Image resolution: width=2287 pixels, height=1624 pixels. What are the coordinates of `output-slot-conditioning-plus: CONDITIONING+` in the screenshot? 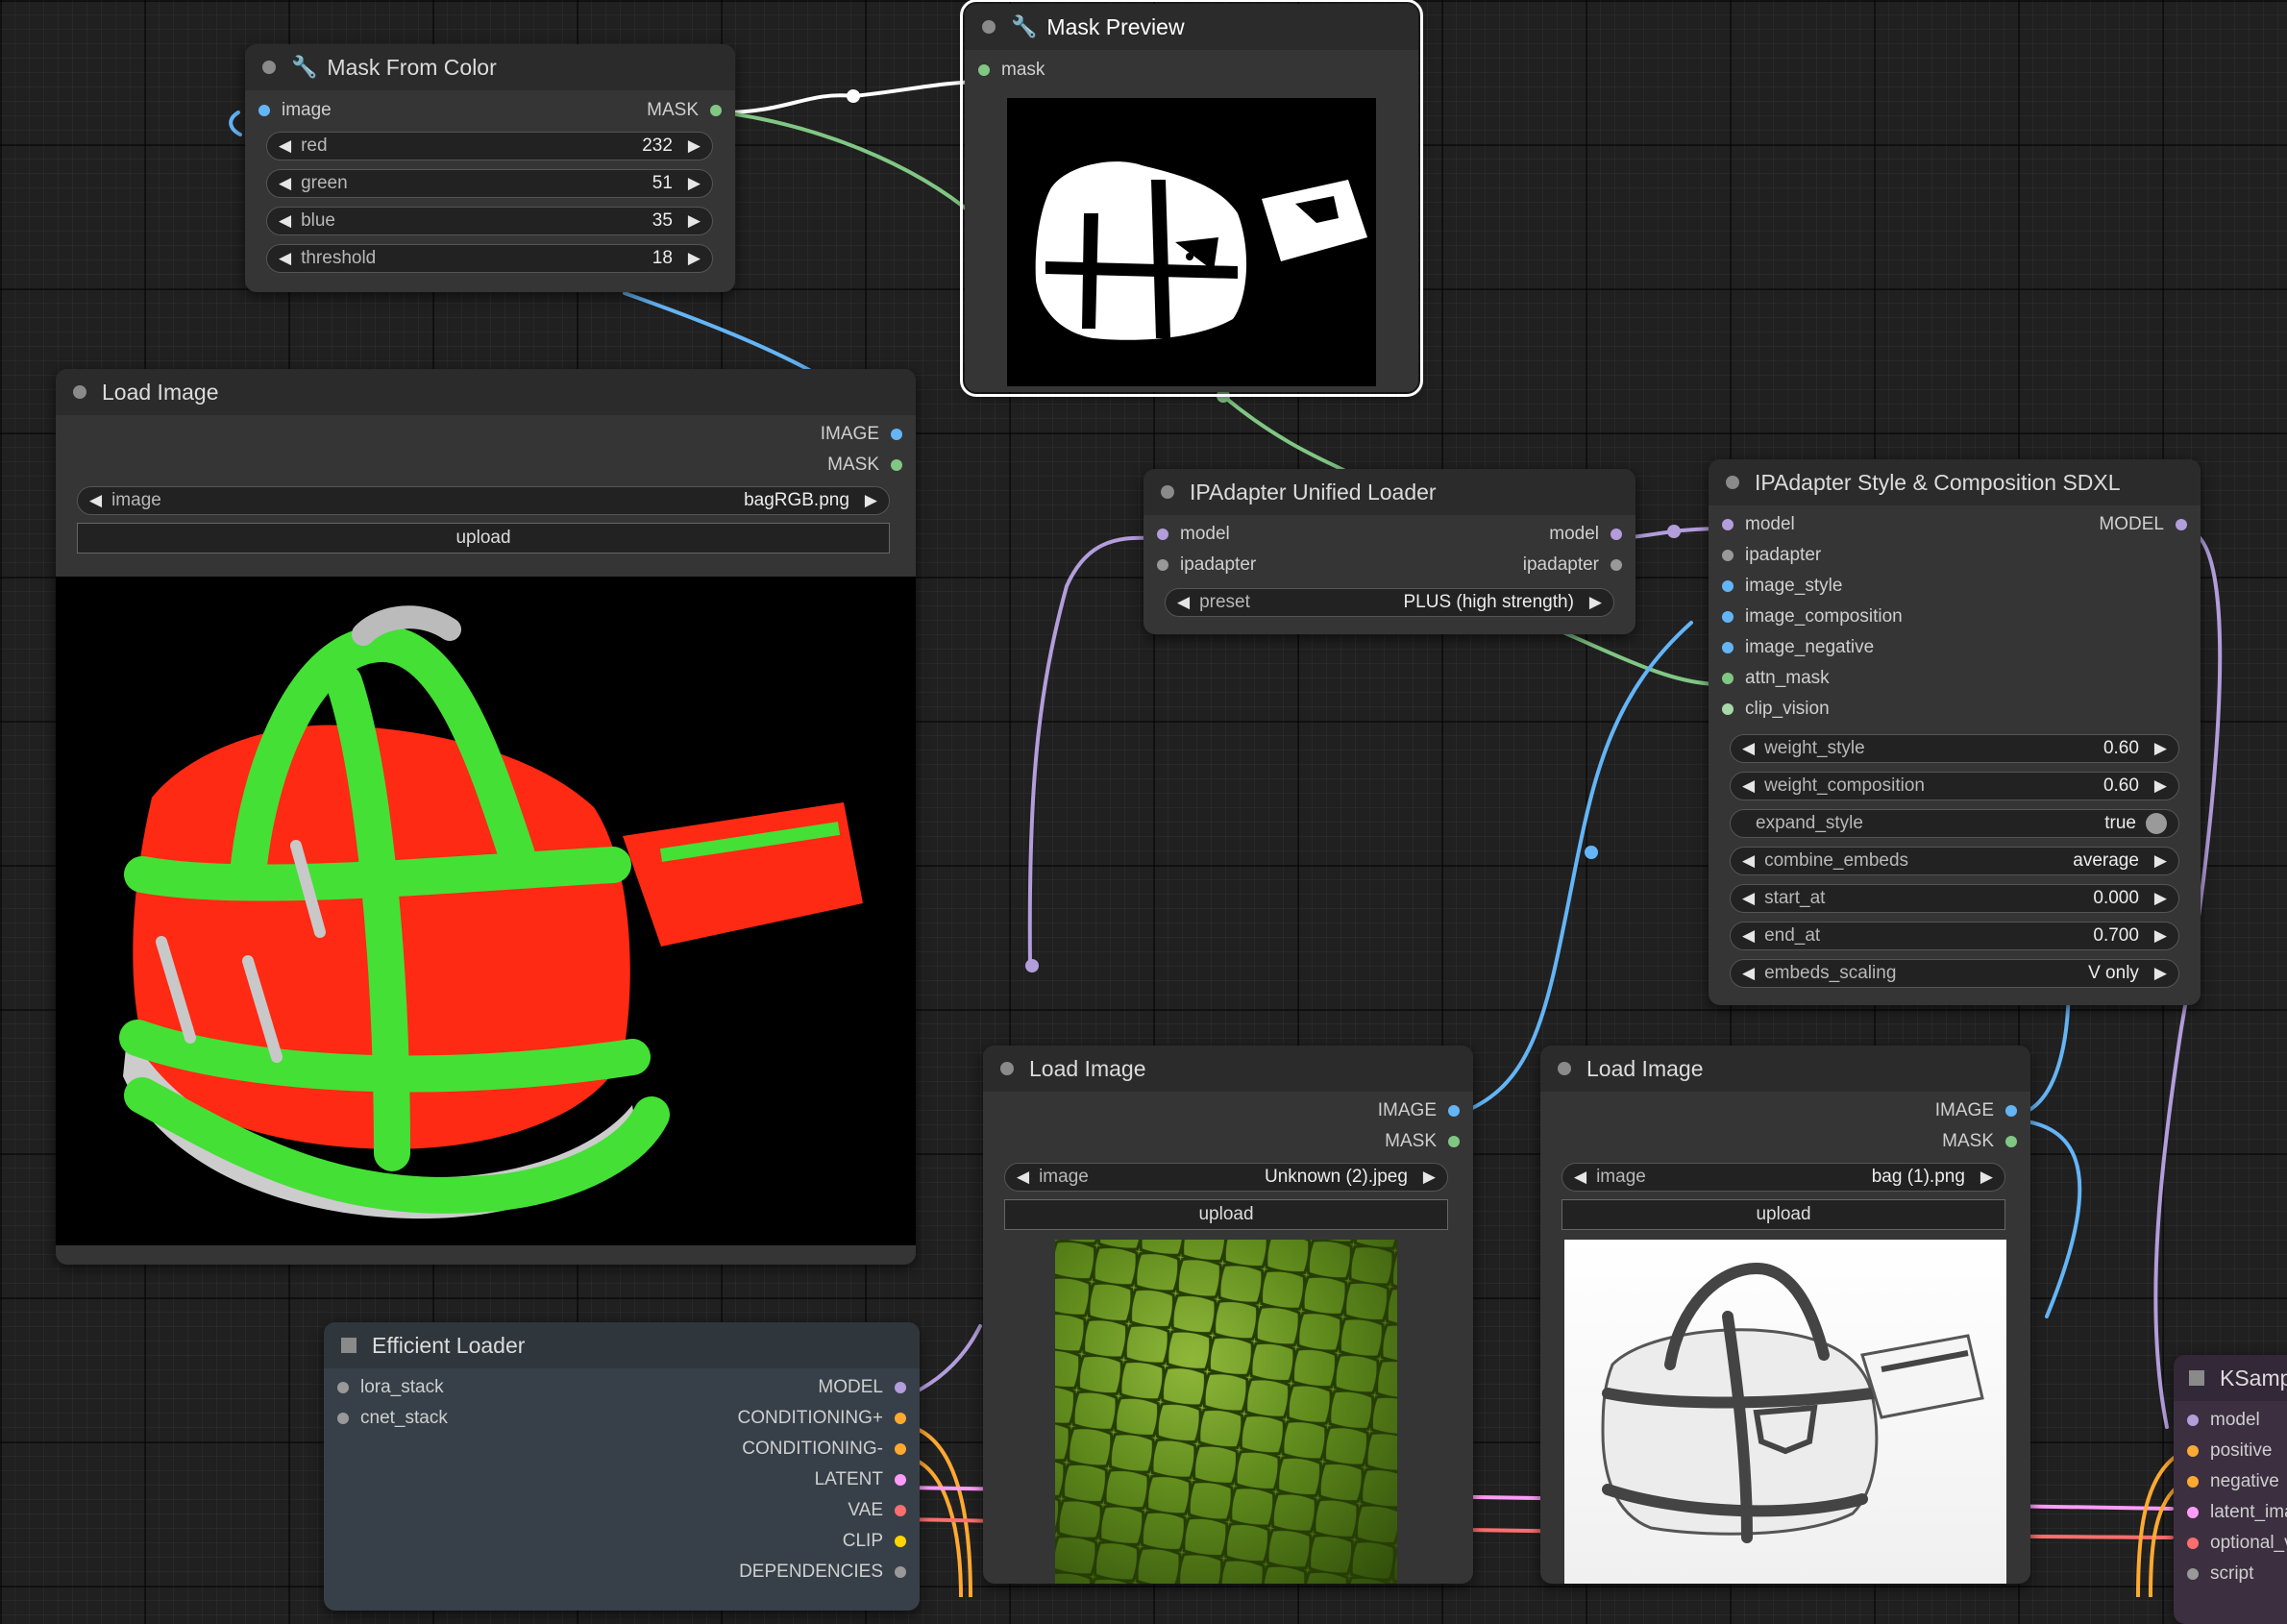 It's located at (822, 1418).